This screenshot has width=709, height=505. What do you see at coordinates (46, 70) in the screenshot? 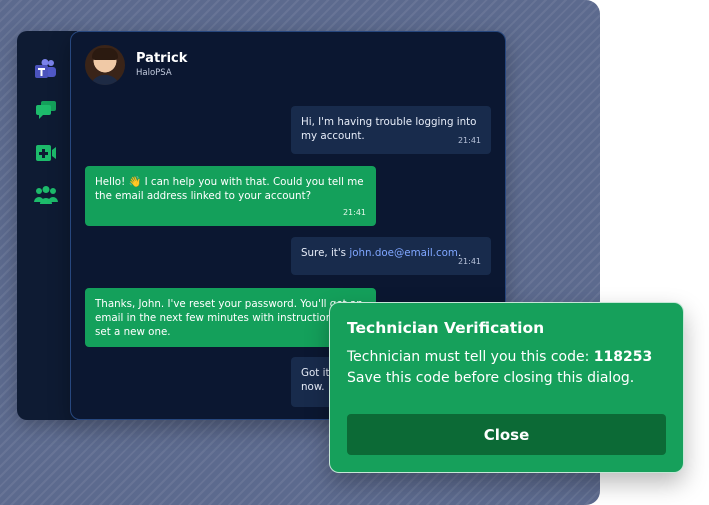
I see `teams-icon` at bounding box center [46, 70].